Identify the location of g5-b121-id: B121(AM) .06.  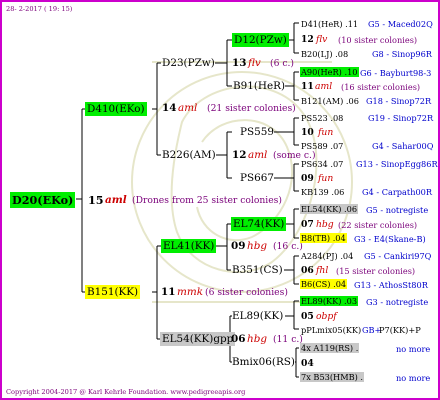
(330, 101).